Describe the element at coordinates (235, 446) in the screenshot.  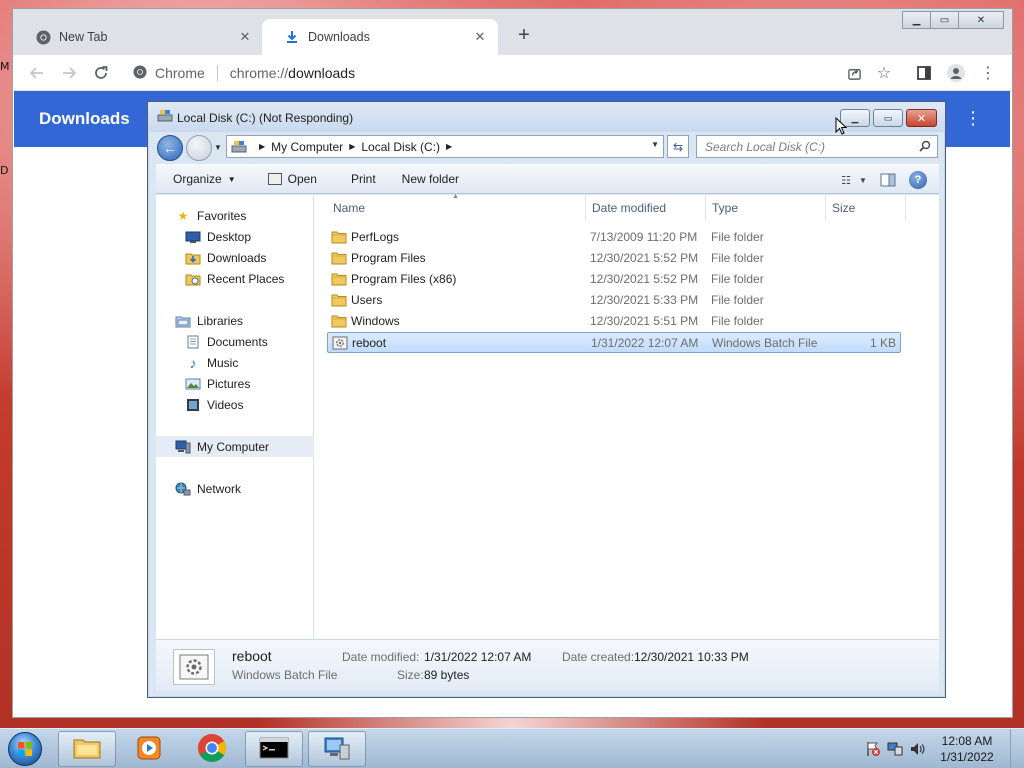
I see `sidebar-item-my-computer: My Computer` at that location.